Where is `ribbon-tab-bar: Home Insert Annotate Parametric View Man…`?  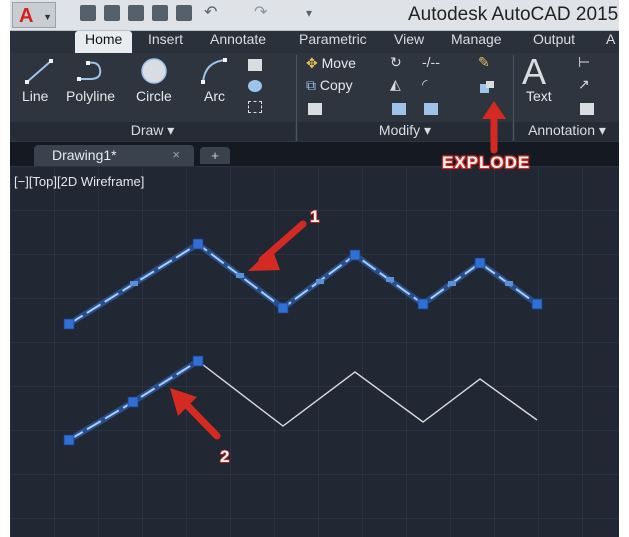
ribbon-tab-bar: Home Insert Annotate Parametric View Man… is located at coordinates (314, 42).